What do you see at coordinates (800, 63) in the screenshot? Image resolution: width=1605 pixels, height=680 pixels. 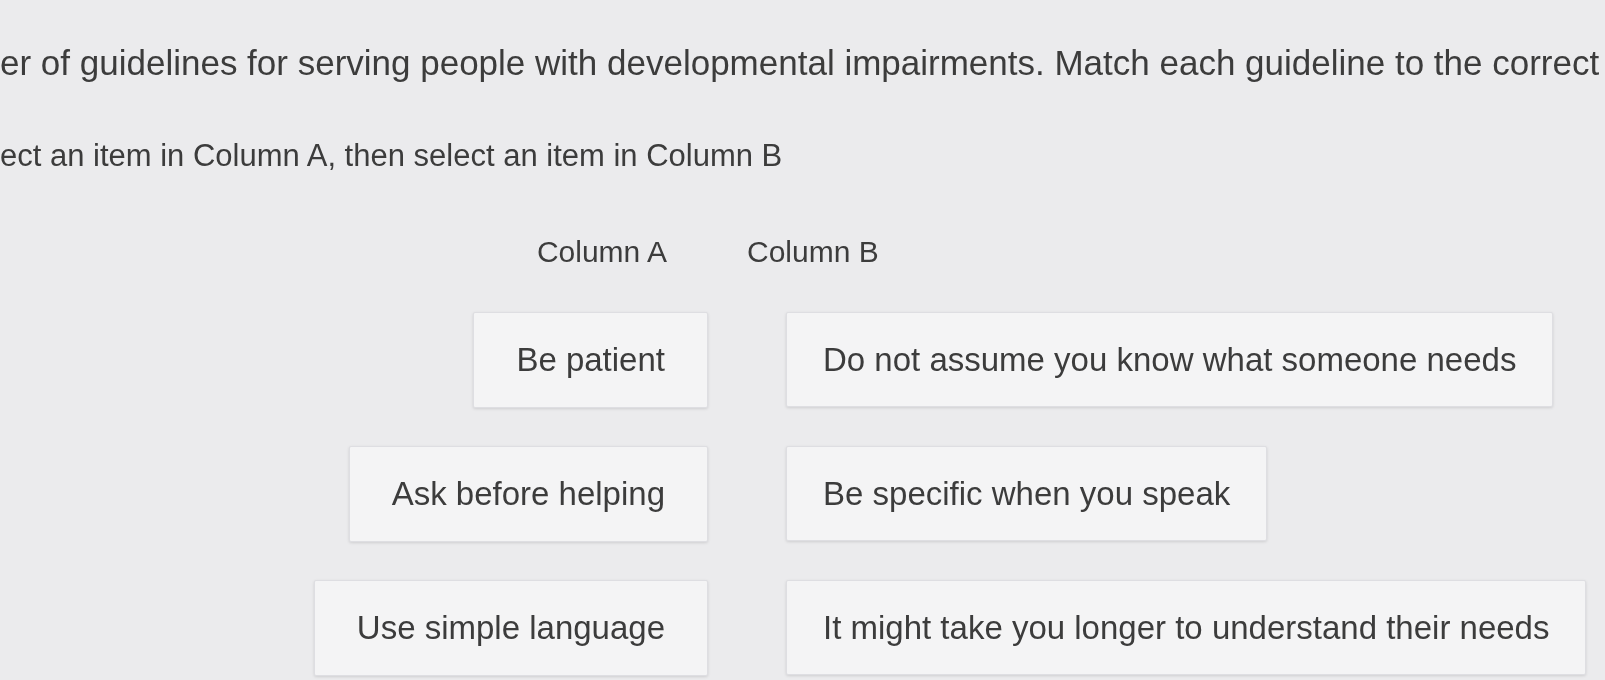 I see `instruction-text: er of guidelines for serving people with developmental impairments. Match each guideline to the correct` at bounding box center [800, 63].